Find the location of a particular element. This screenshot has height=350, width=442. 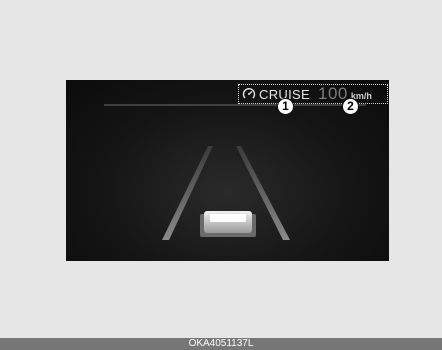

cruise-control-icon is located at coordinates (249, 93).